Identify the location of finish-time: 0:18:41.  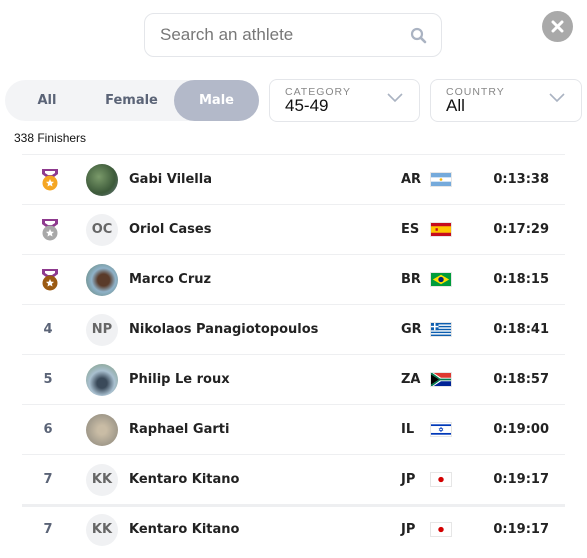
(521, 329).